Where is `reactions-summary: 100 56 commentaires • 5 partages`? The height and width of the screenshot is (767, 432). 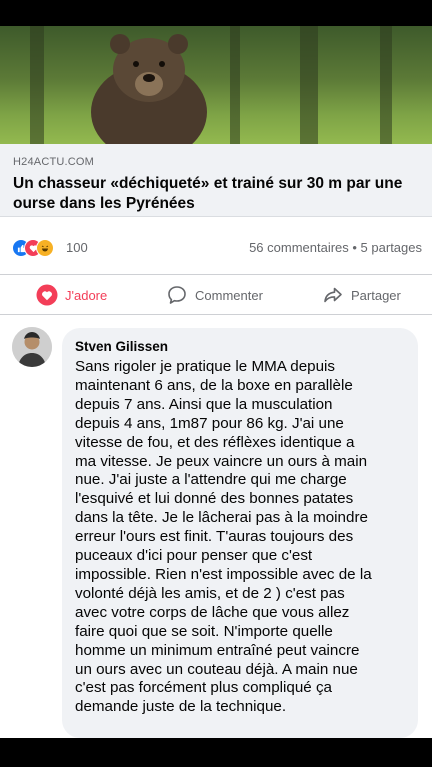
reactions-summary: 100 56 commentaires • 5 partages is located at coordinates (216, 245).